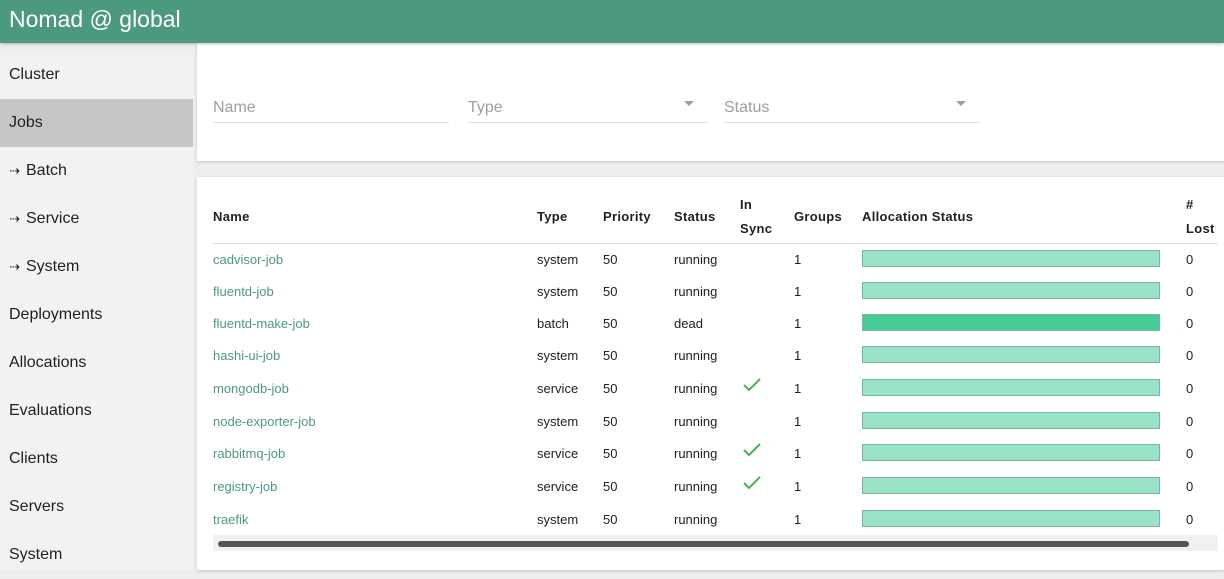 The image size is (1224, 579). I want to click on sidebar-item-evaluations: Evaluations, so click(96, 411).